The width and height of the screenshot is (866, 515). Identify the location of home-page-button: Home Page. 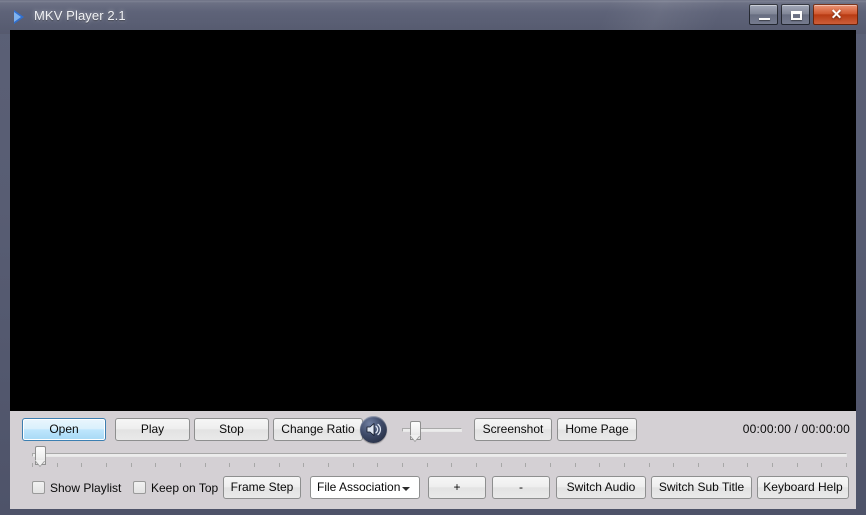
(597, 429).